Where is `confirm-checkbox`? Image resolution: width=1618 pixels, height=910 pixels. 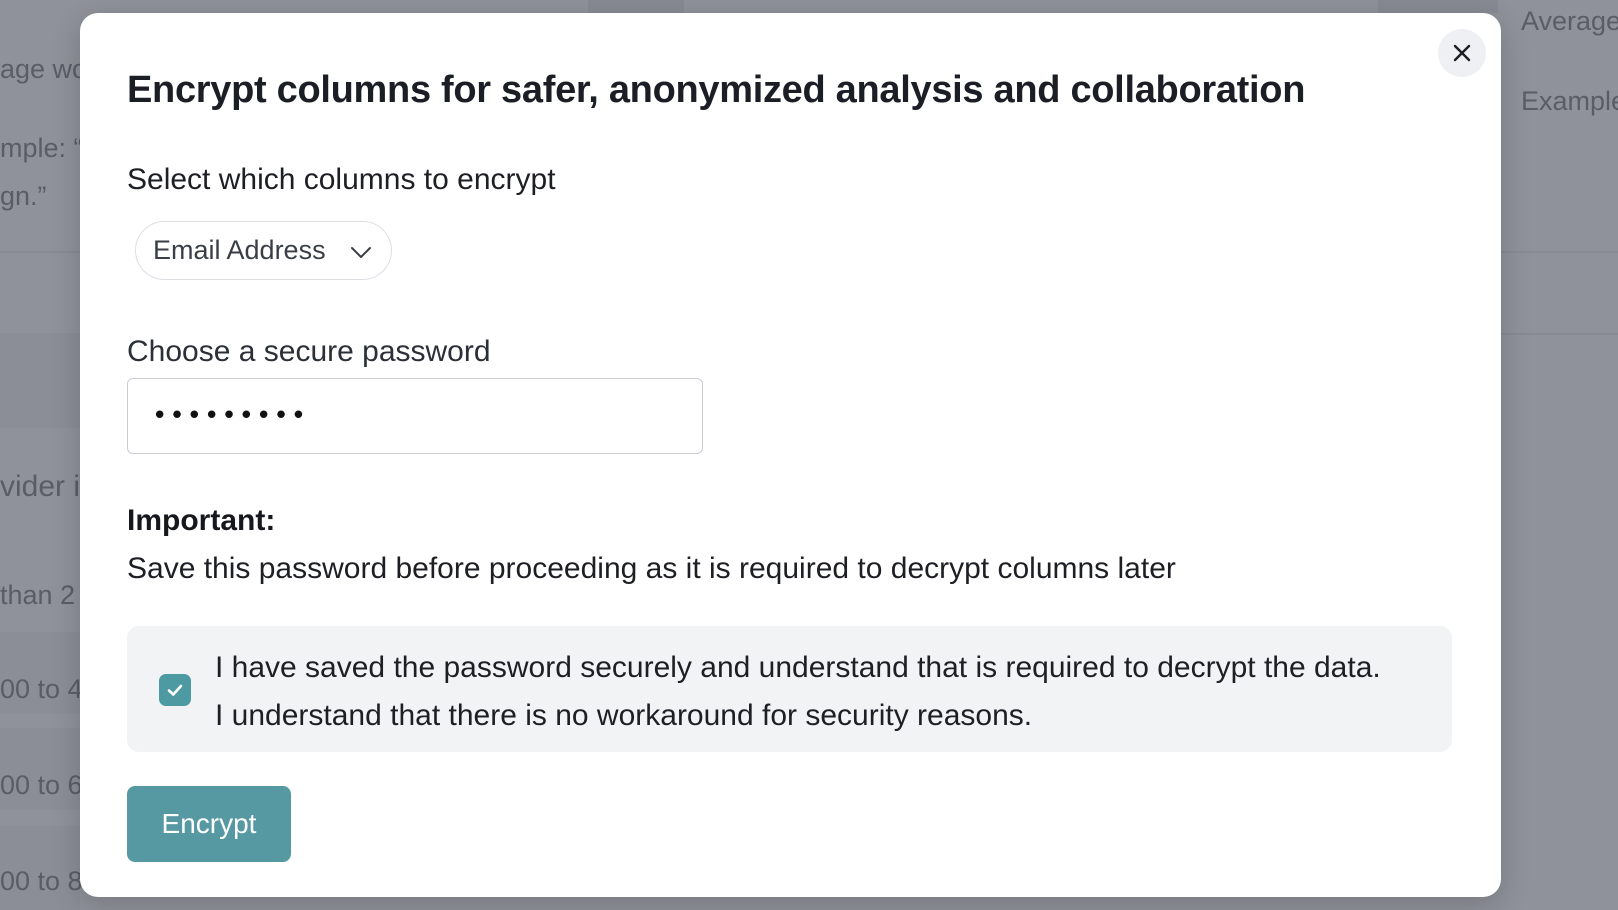 confirm-checkbox is located at coordinates (175, 690).